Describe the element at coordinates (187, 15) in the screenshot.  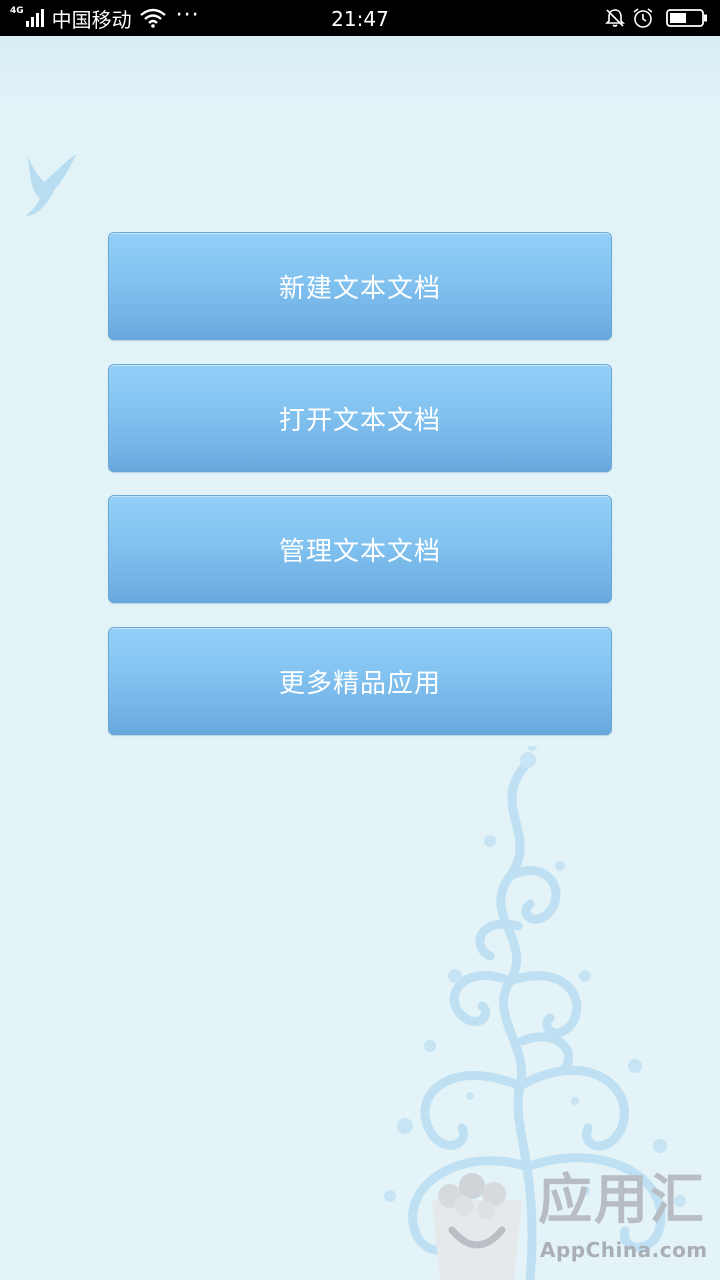
I see `more-notifications: ···` at that location.